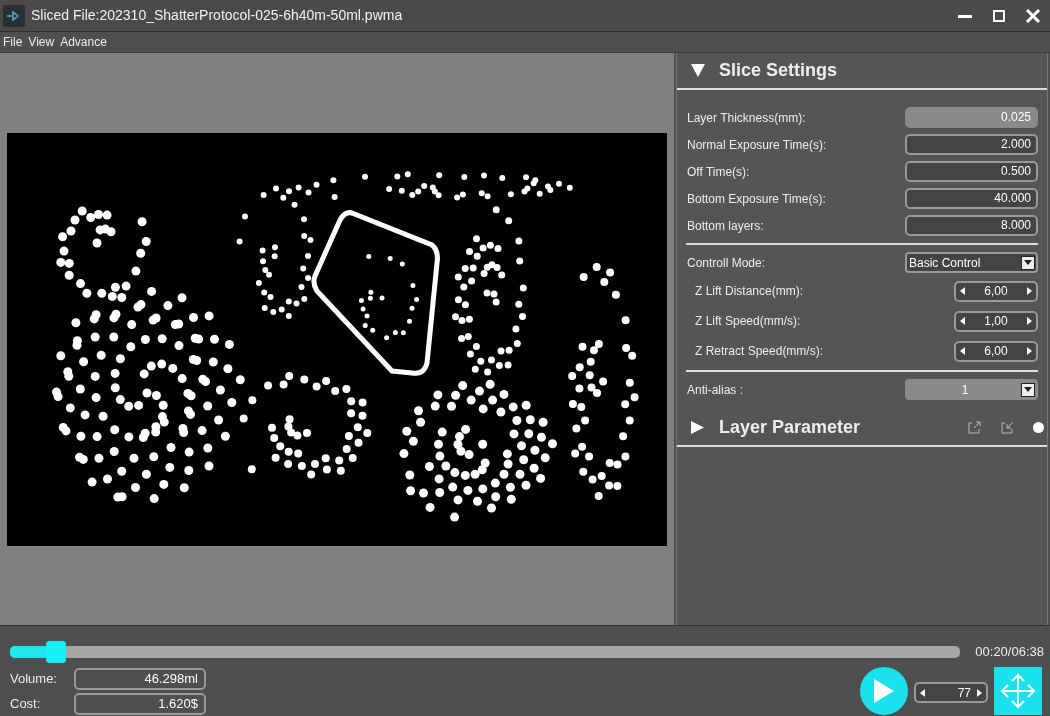  Describe the element at coordinates (1038, 427) in the screenshot. I see `status-dot-icon` at that location.